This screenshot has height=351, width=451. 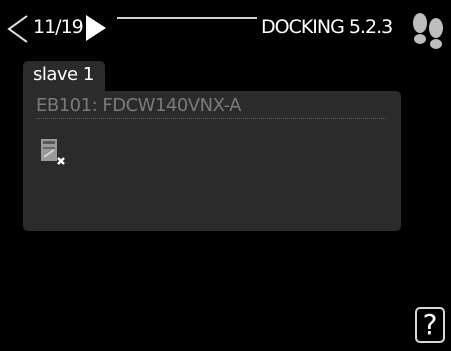 I want to click on header-divider, so click(x=187, y=18).